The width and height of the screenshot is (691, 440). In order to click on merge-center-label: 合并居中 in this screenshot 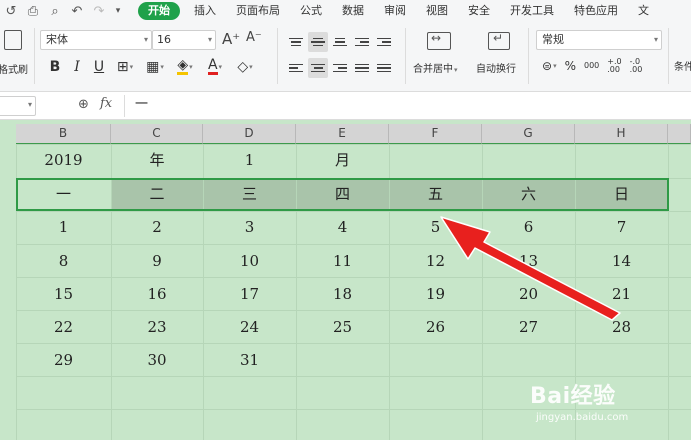, I will do `click(433, 69)`.